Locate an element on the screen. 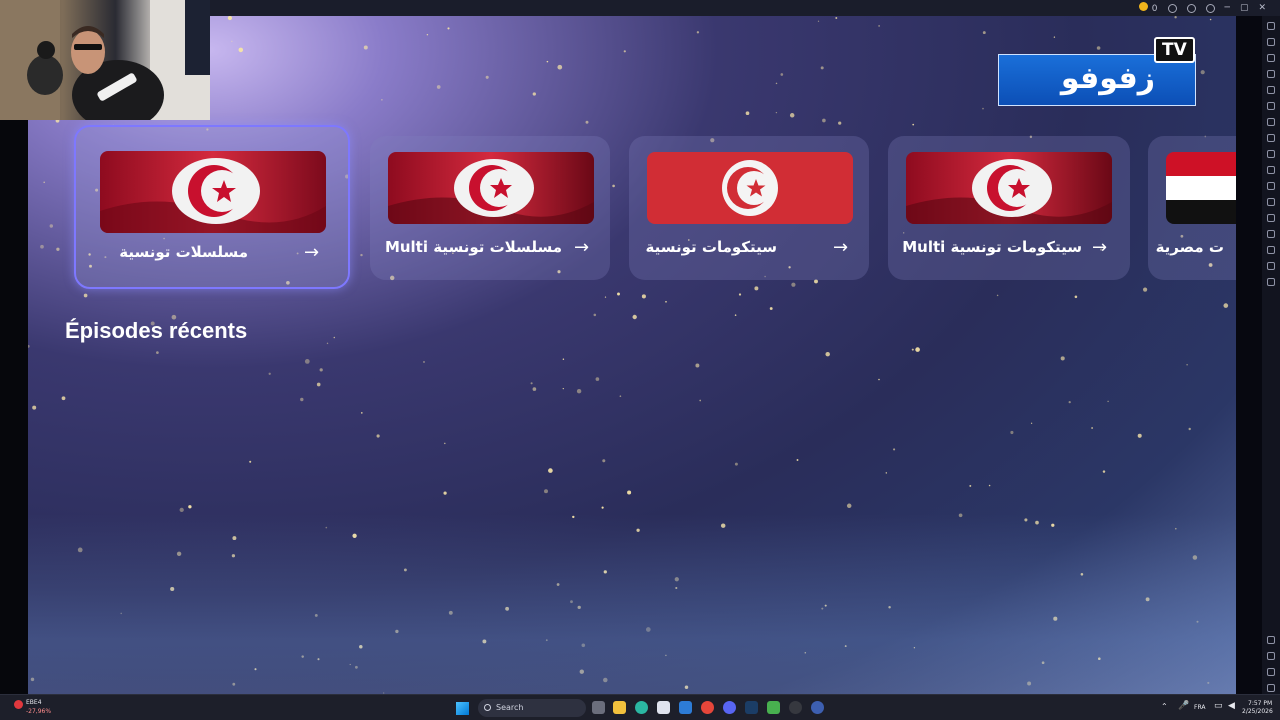 The height and width of the screenshot is (720, 1280). category-card: ت مصرية is located at coordinates (1192, 208).